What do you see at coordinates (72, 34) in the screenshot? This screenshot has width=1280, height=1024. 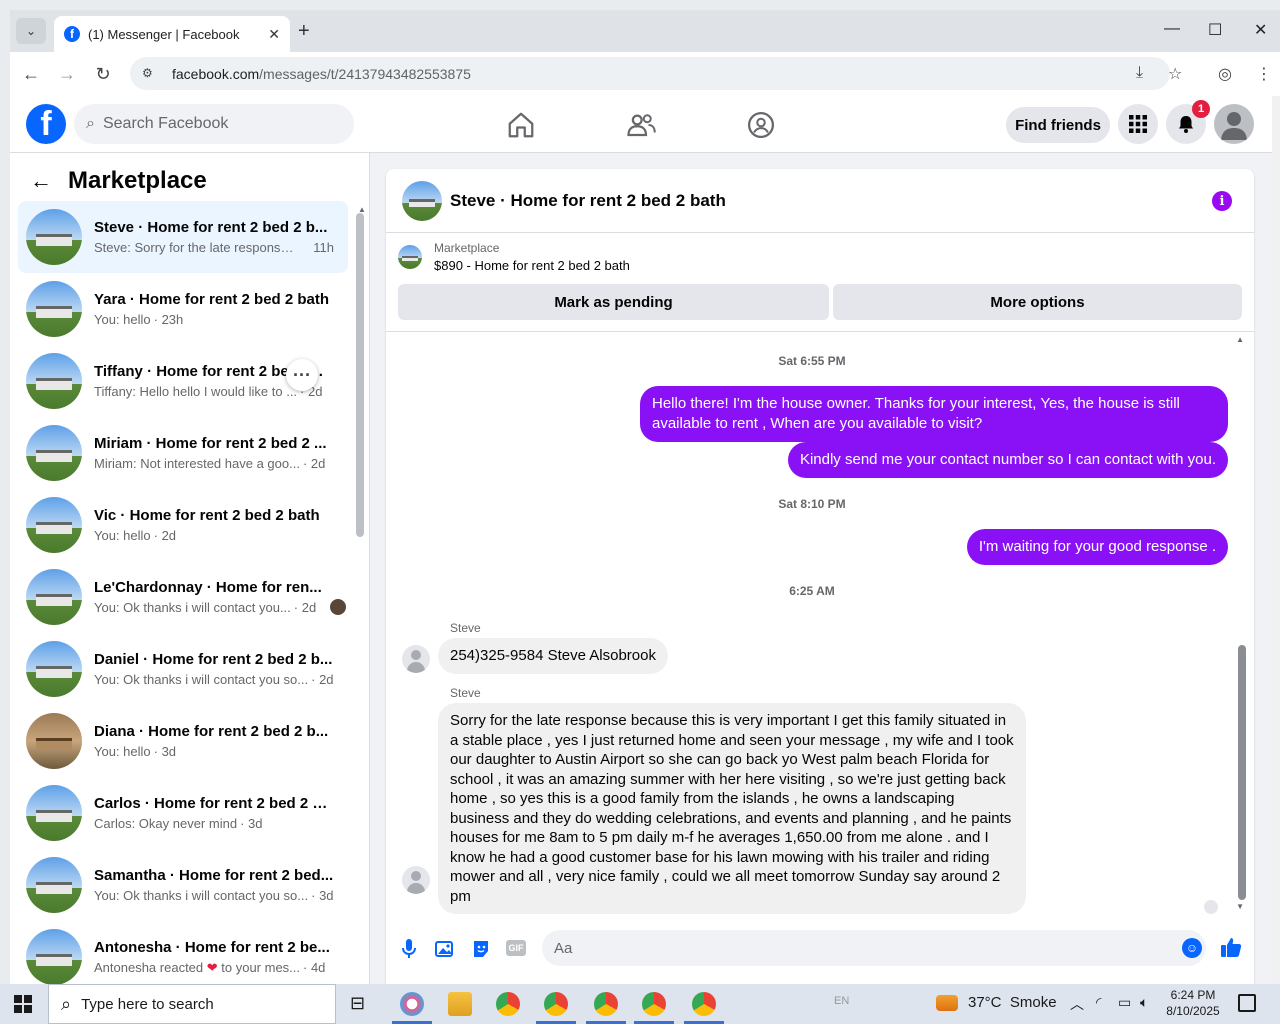 I see `facebook-favicon-icon: f` at bounding box center [72, 34].